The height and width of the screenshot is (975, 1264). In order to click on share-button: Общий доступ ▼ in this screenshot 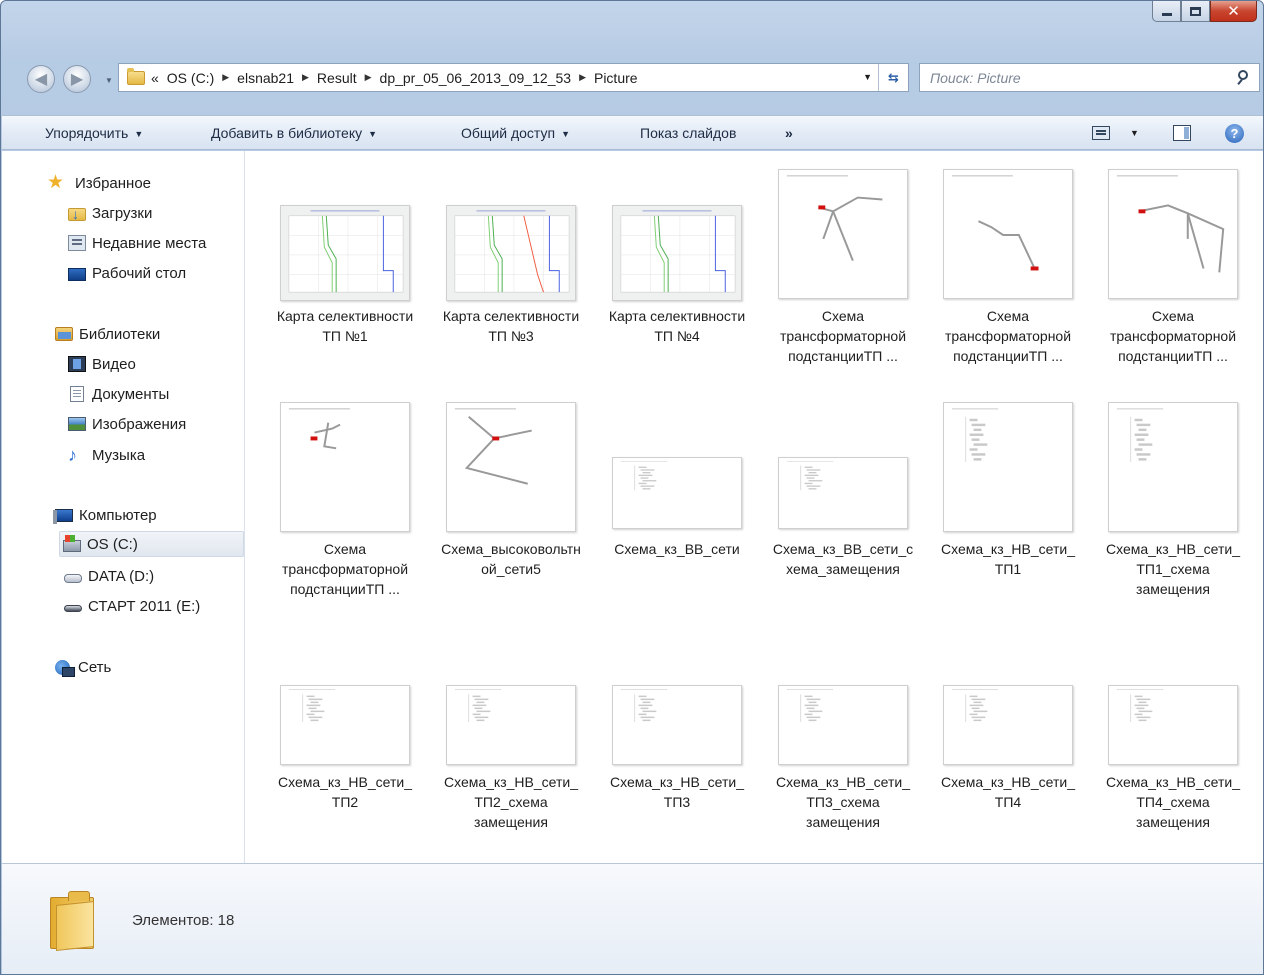, I will do `click(515, 133)`.